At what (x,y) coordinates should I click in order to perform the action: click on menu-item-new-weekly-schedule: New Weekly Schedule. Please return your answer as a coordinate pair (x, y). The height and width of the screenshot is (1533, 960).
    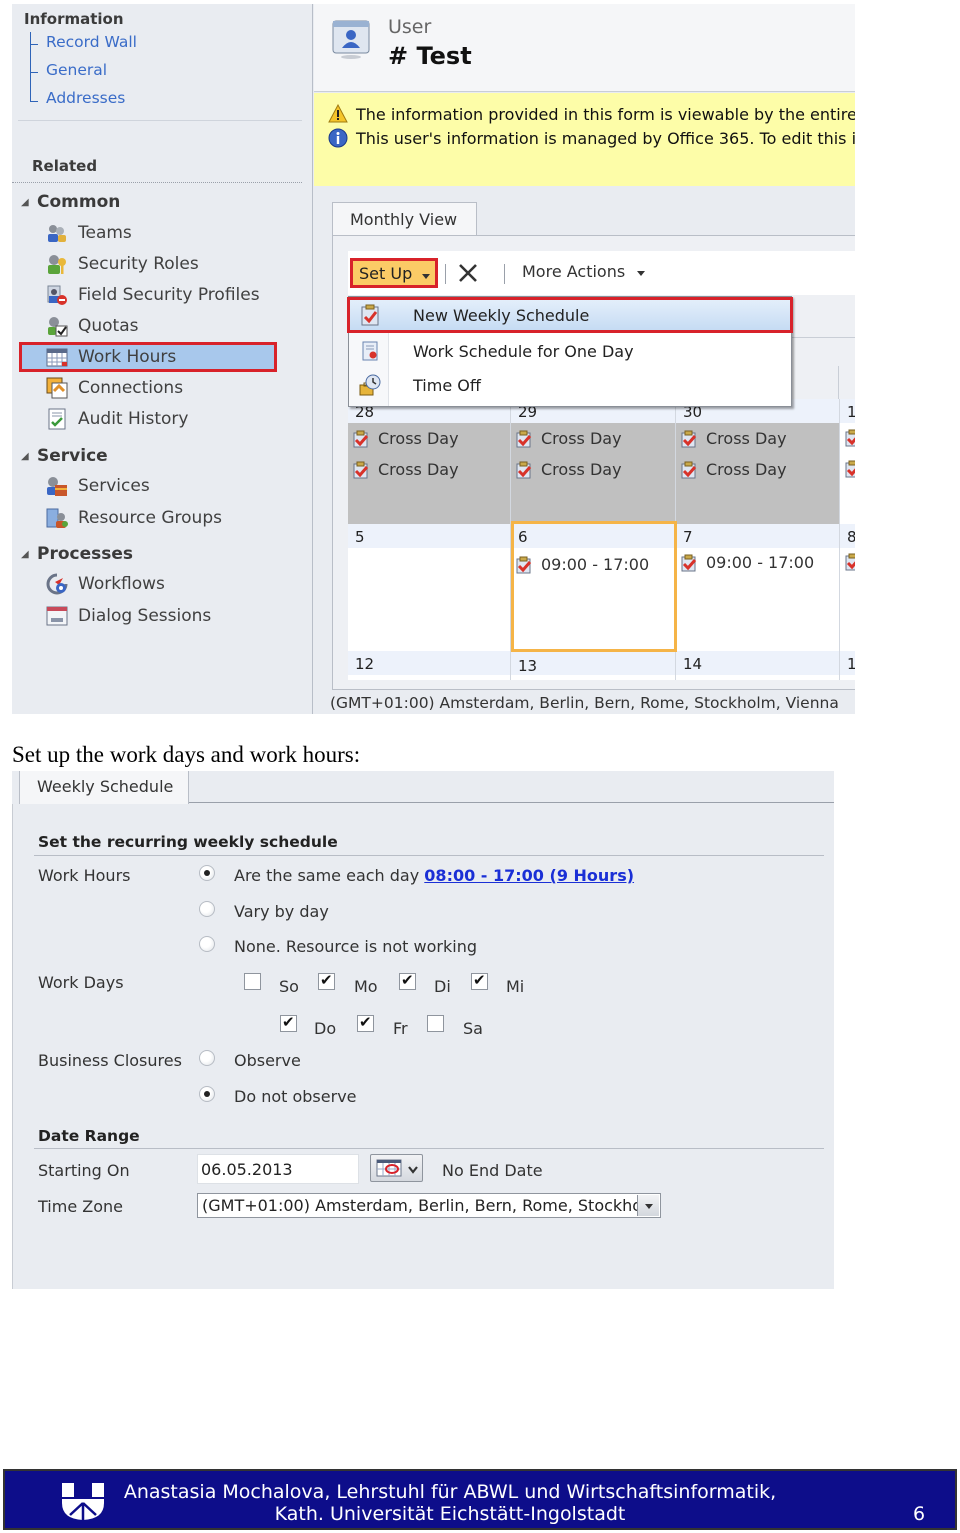
    Looking at the image, I should click on (570, 315).